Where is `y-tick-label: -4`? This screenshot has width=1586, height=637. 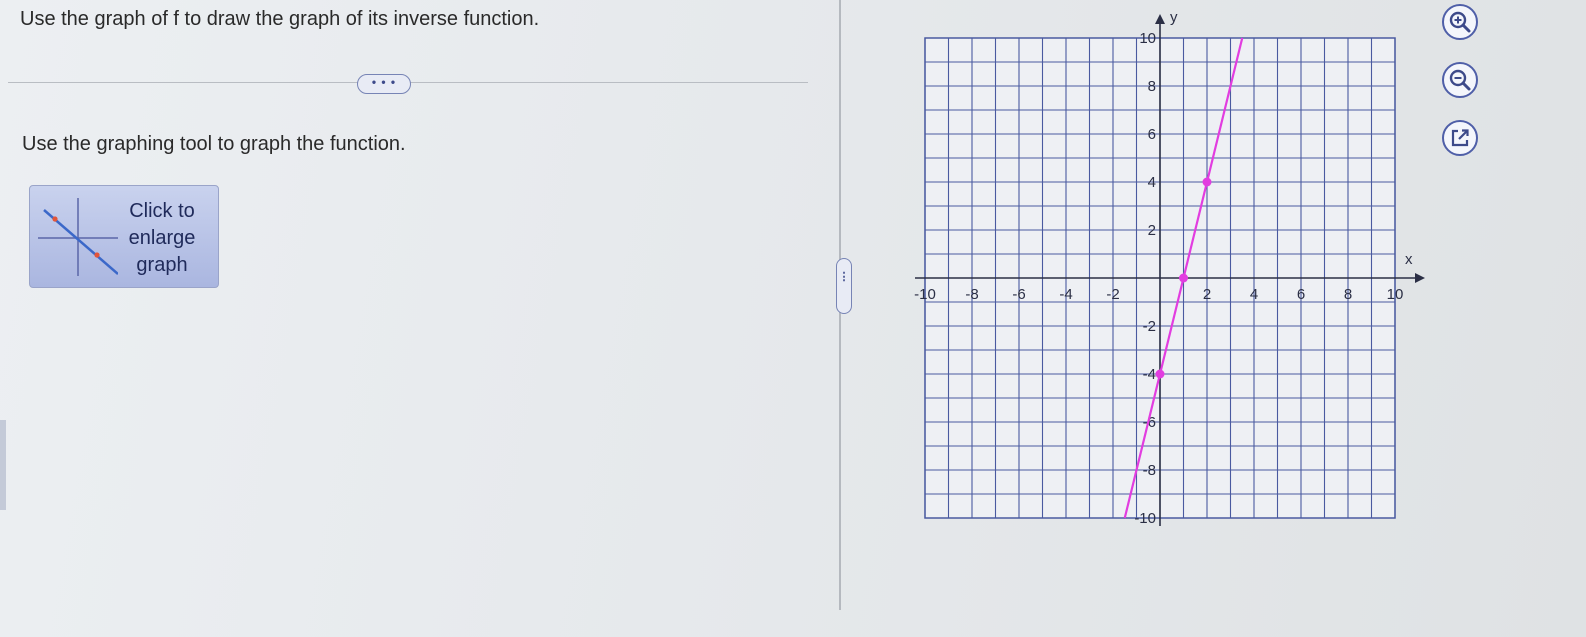
y-tick-label: -4 is located at coordinates (1149, 374).